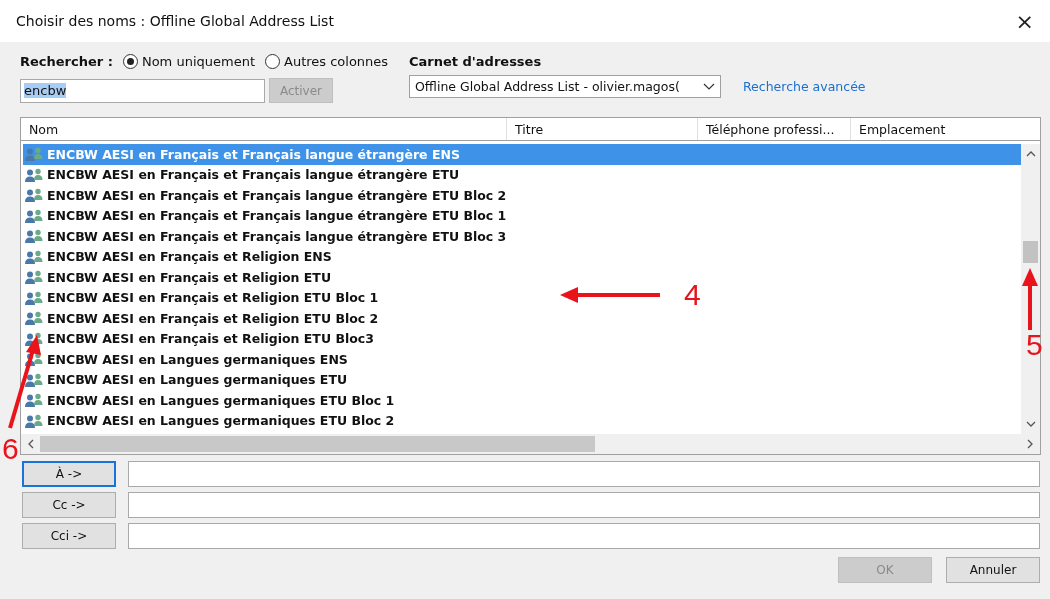  Describe the element at coordinates (210, 339) in the screenshot. I see `contact-name: ENCBW AESI en Français et Religion ETU Bloc3` at that location.